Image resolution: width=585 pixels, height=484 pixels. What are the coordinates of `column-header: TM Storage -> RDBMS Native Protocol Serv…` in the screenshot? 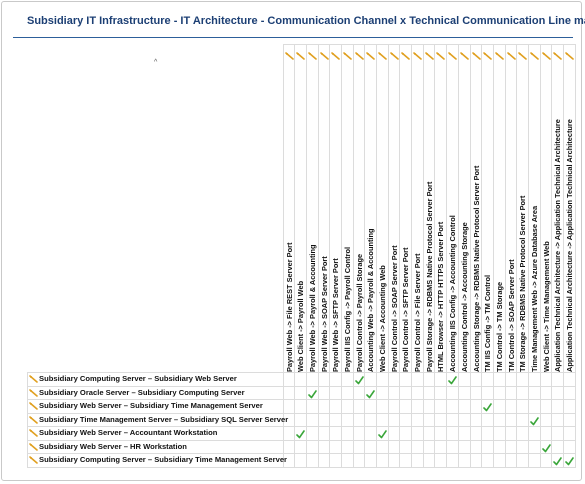 It's located at (522, 208).